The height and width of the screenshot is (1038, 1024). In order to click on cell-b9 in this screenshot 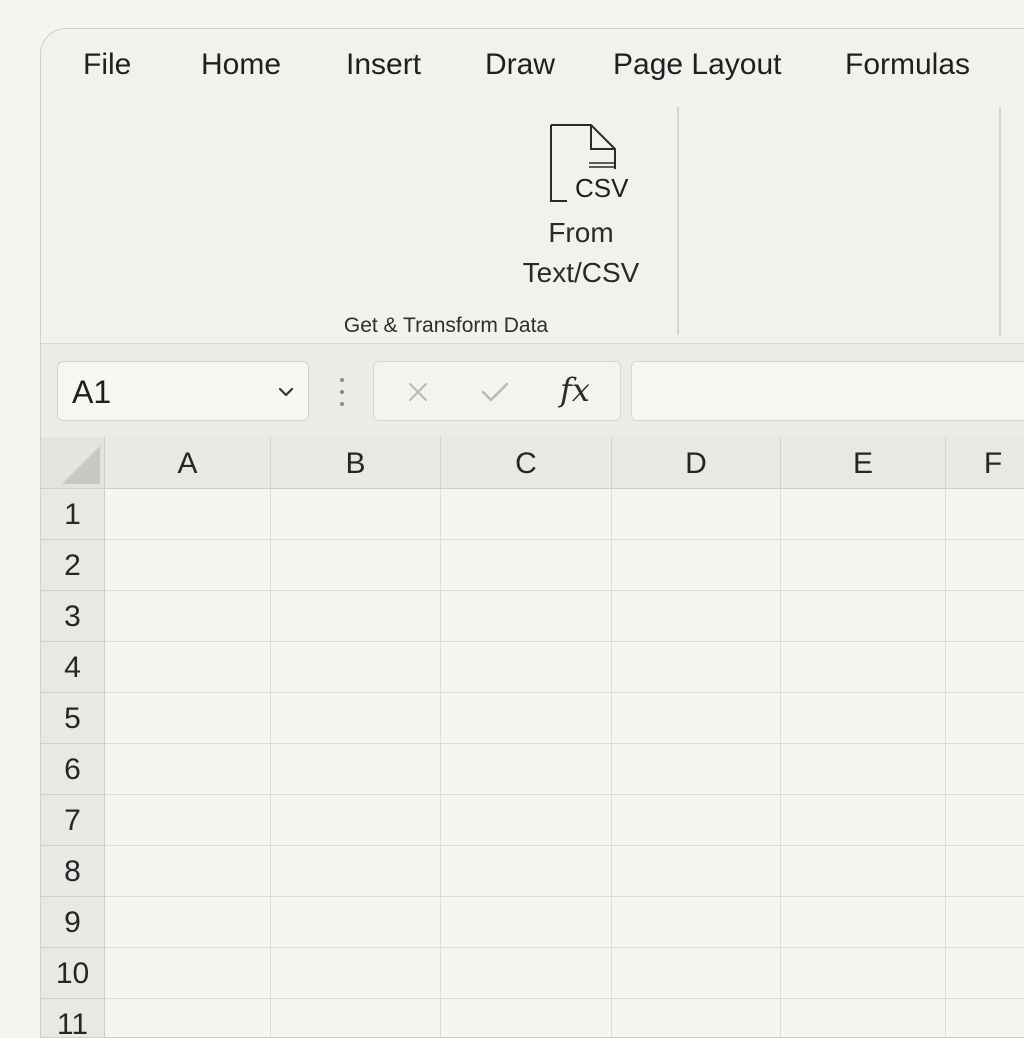, I will do `click(356, 922)`.